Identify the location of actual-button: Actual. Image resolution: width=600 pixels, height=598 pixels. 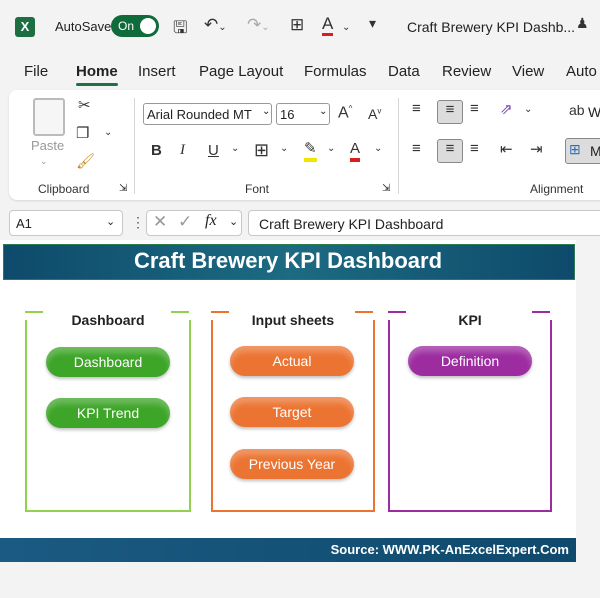
(292, 361).